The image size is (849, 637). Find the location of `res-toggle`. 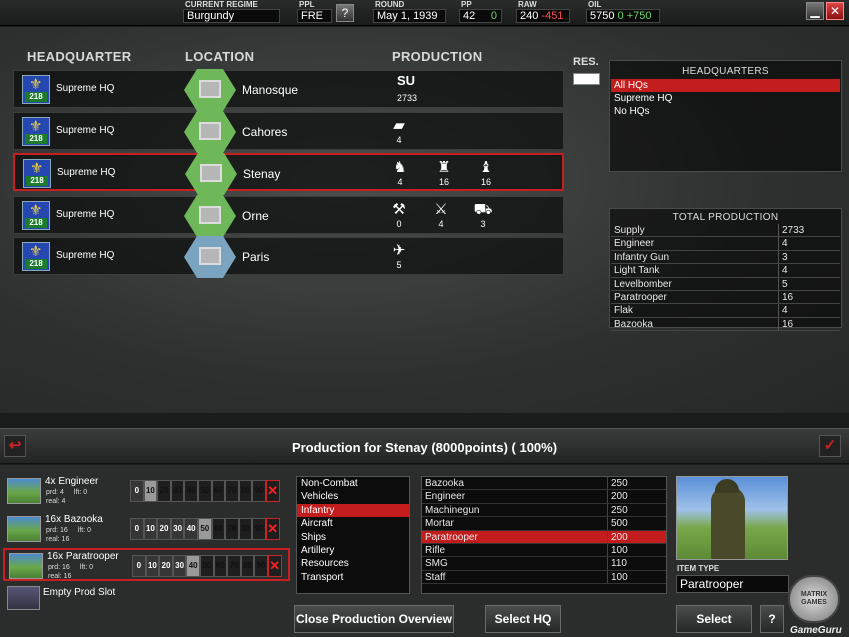

res-toggle is located at coordinates (586, 79).